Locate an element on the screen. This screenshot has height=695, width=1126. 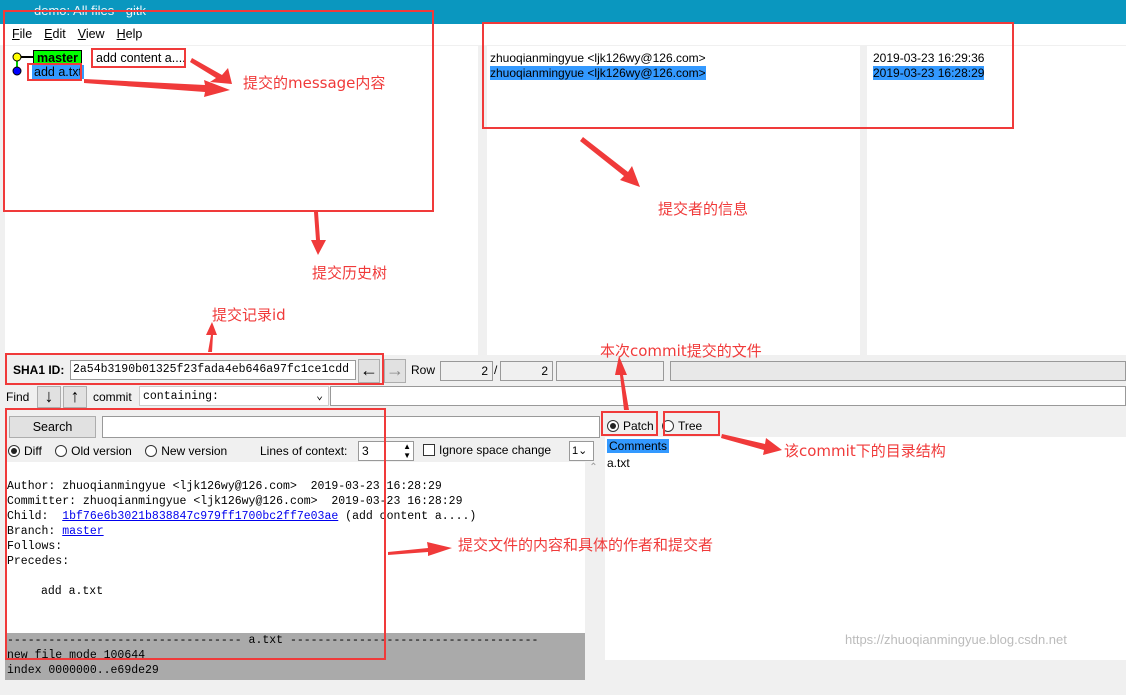
branch-tag: master is located at coordinates (57, 58).